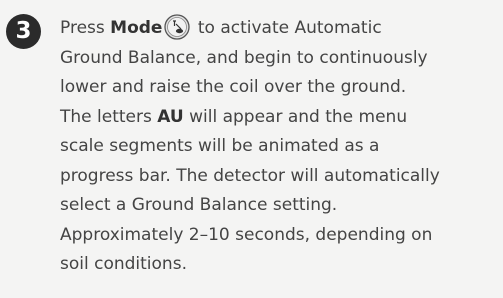  I want to click on instruction-line-1: Press Mode to activate Automatic, so click(280, 29).